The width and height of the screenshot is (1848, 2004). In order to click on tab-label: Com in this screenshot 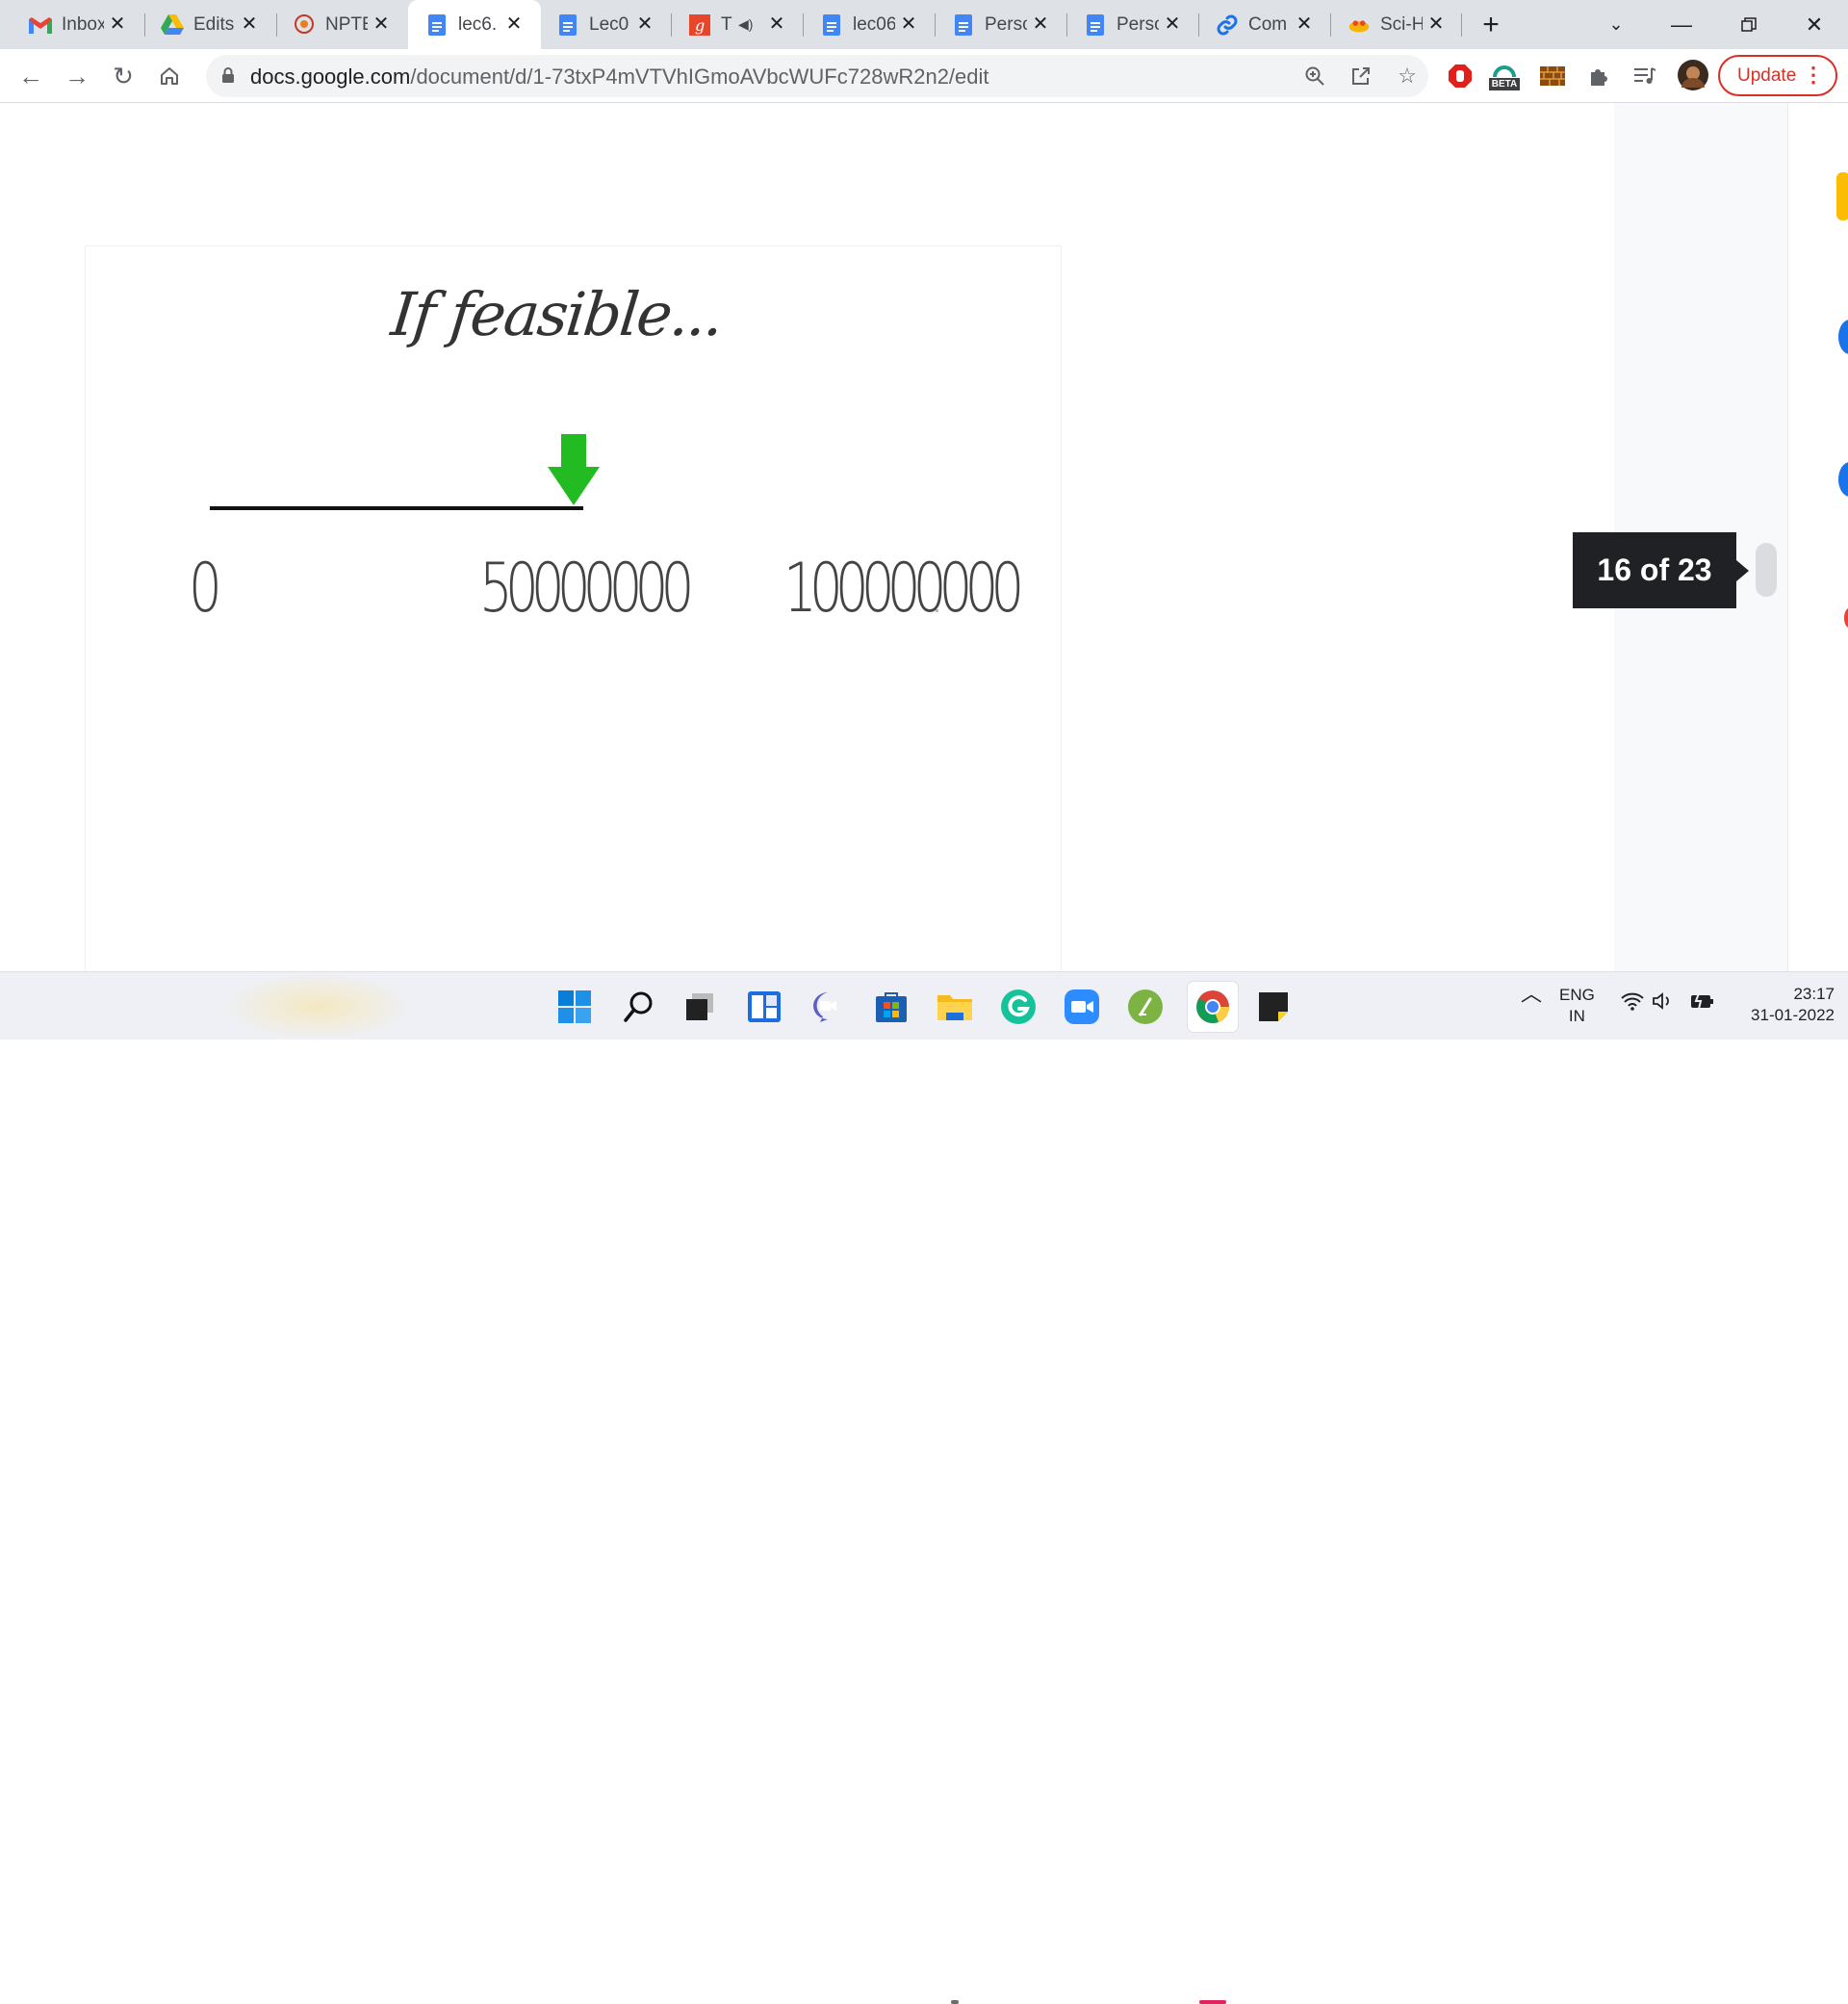, I will do `click(1268, 24)`.